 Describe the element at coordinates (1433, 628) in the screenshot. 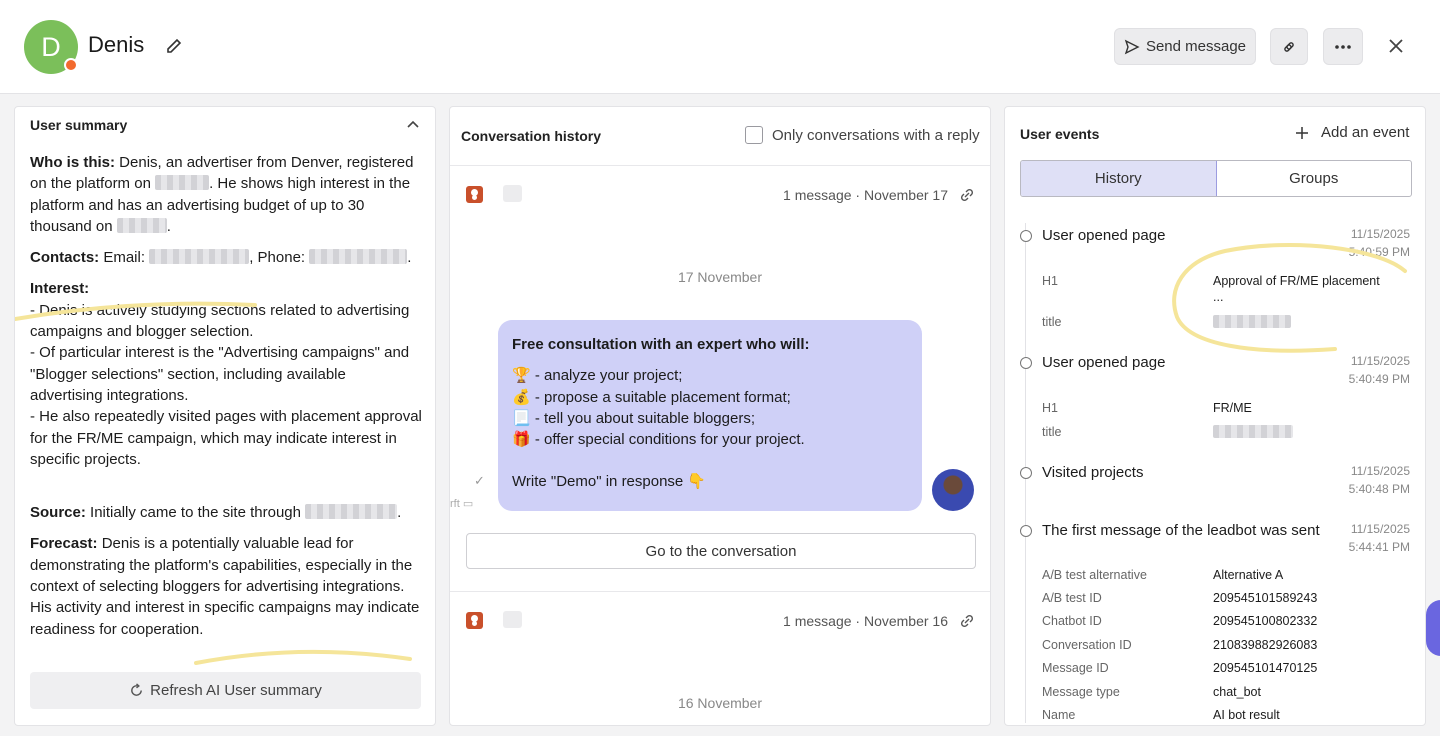

I see `floating-chat-button` at that location.